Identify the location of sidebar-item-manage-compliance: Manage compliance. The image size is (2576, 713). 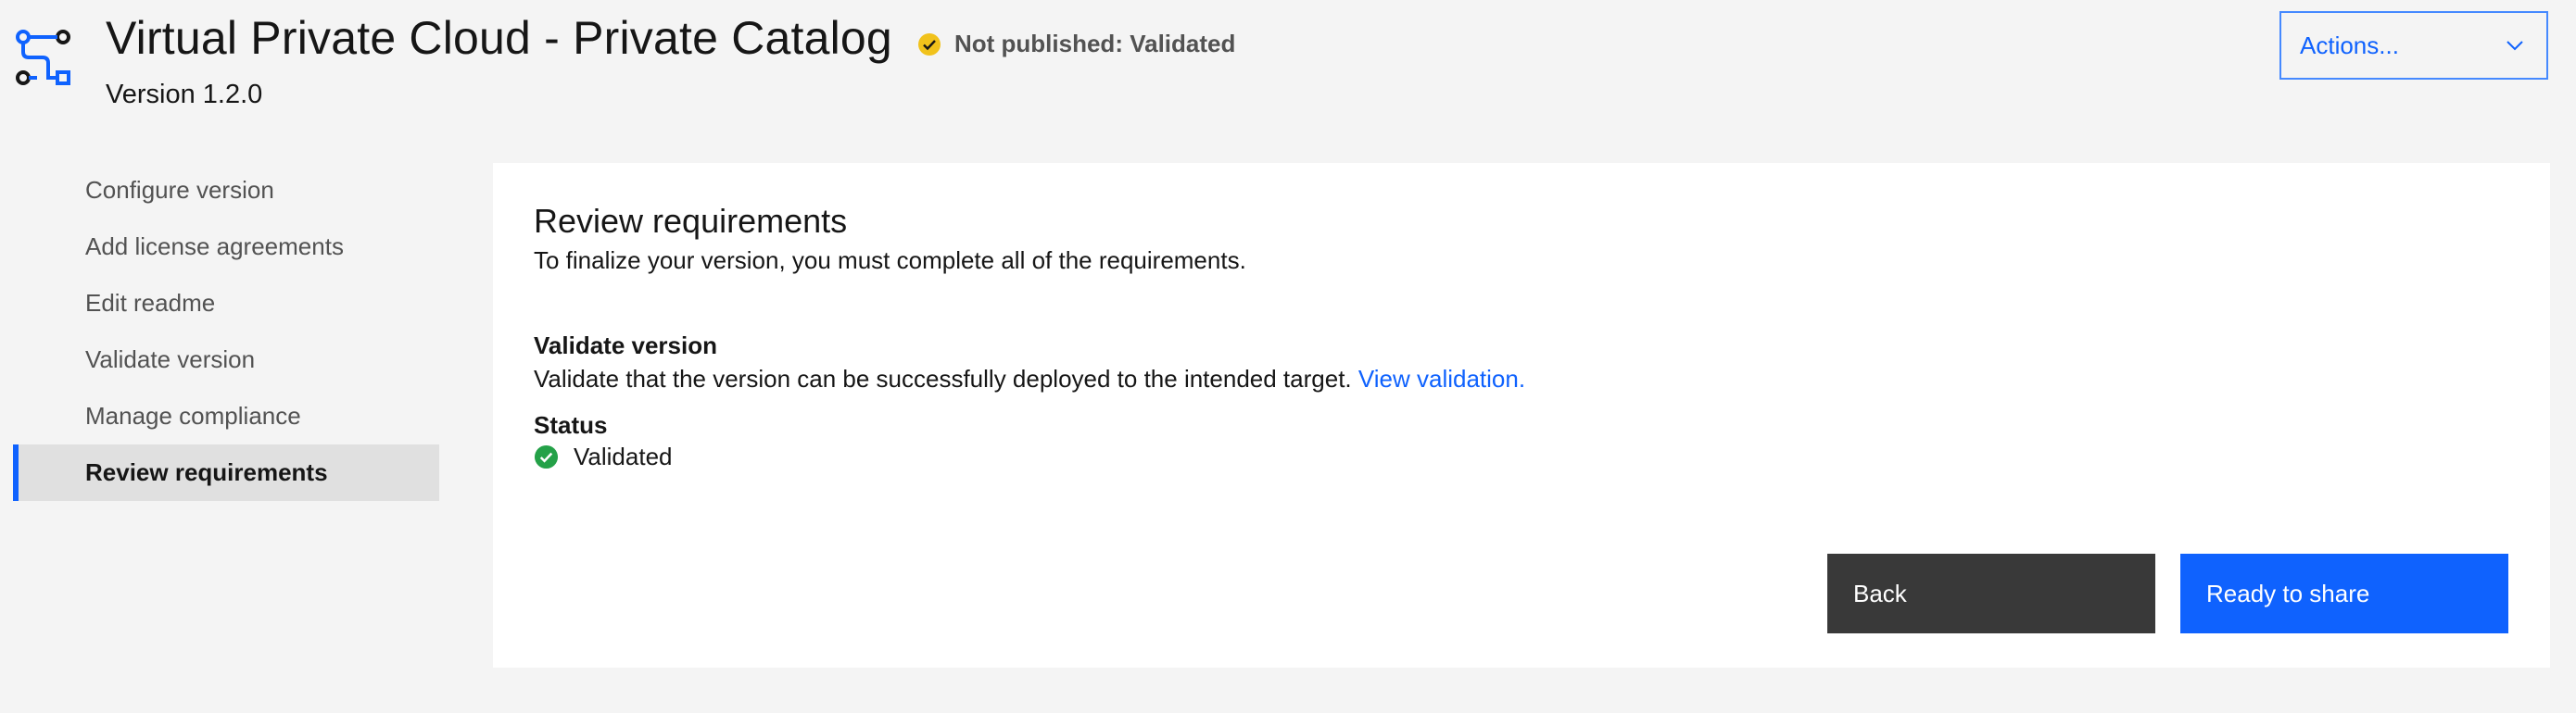
(226, 416).